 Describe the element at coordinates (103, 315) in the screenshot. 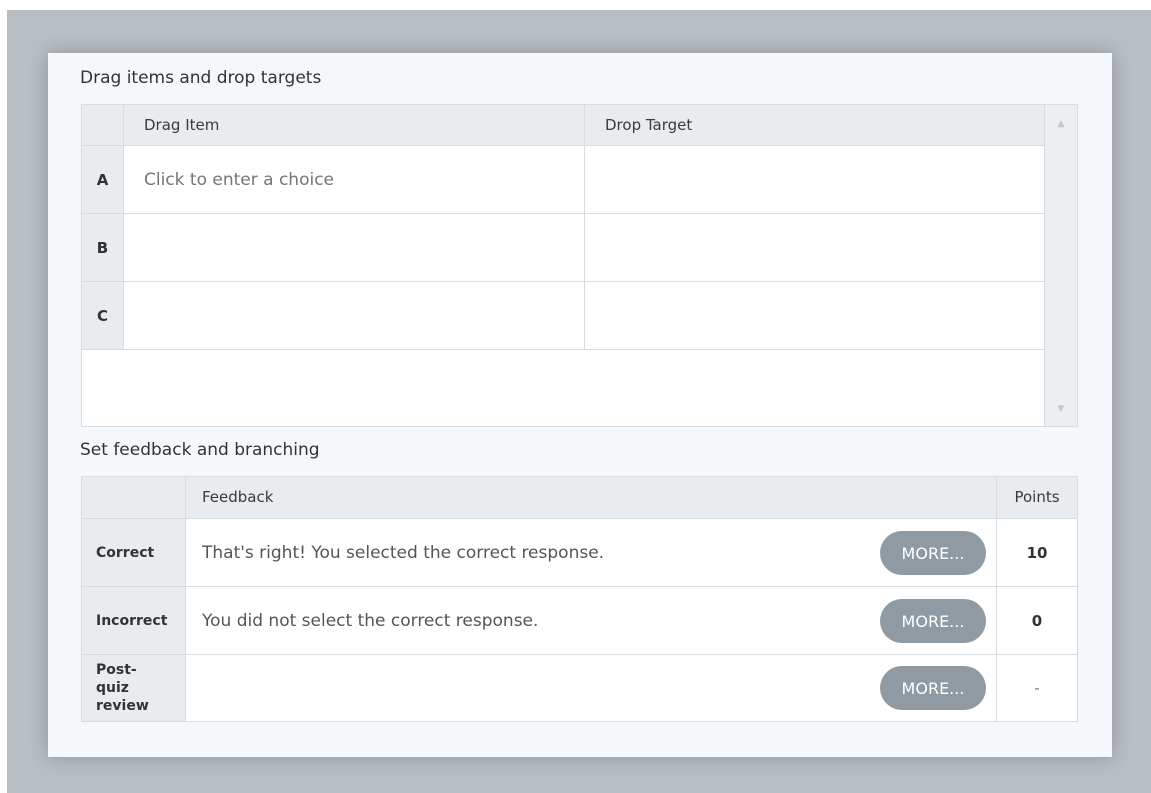

I see `row-letter: C` at that location.